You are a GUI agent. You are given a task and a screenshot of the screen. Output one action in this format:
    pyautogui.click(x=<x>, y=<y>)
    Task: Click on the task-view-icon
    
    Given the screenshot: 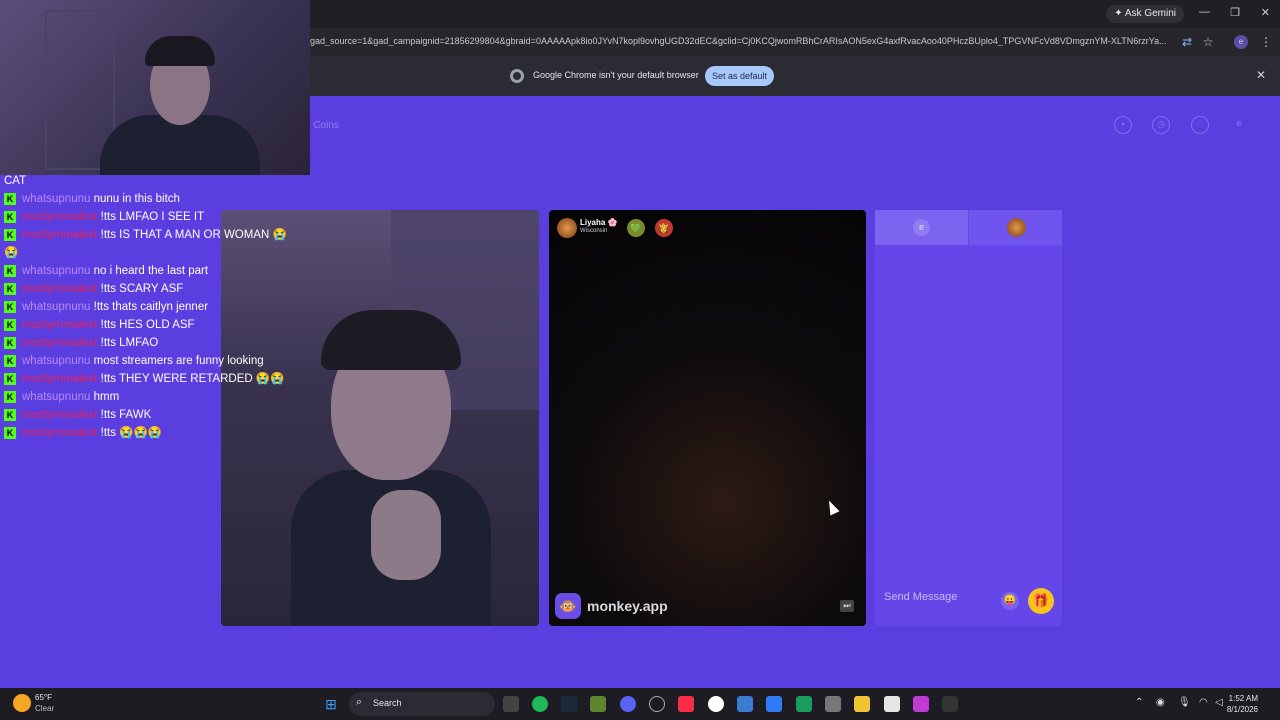 What is the action you would take?
    pyautogui.click(x=511, y=704)
    